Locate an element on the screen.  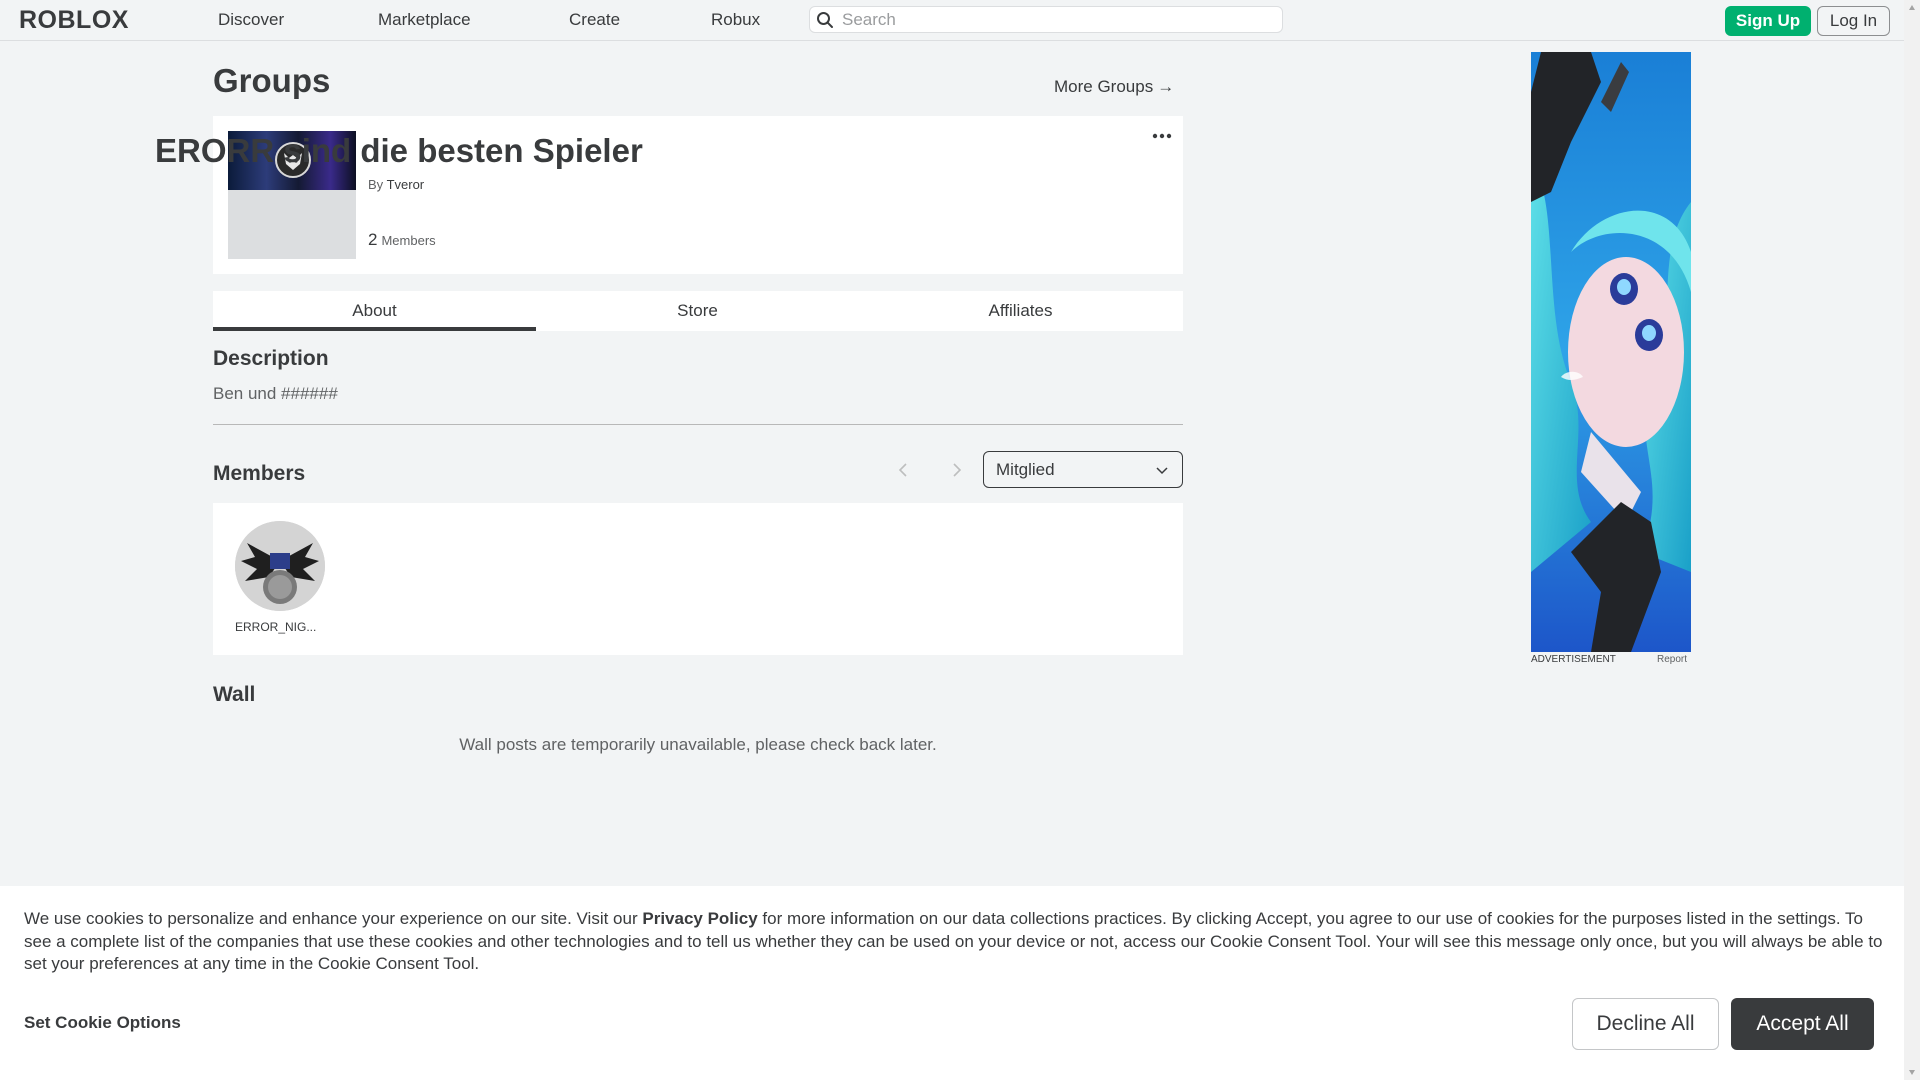
nav-create: Create is located at coordinates (594, 20).